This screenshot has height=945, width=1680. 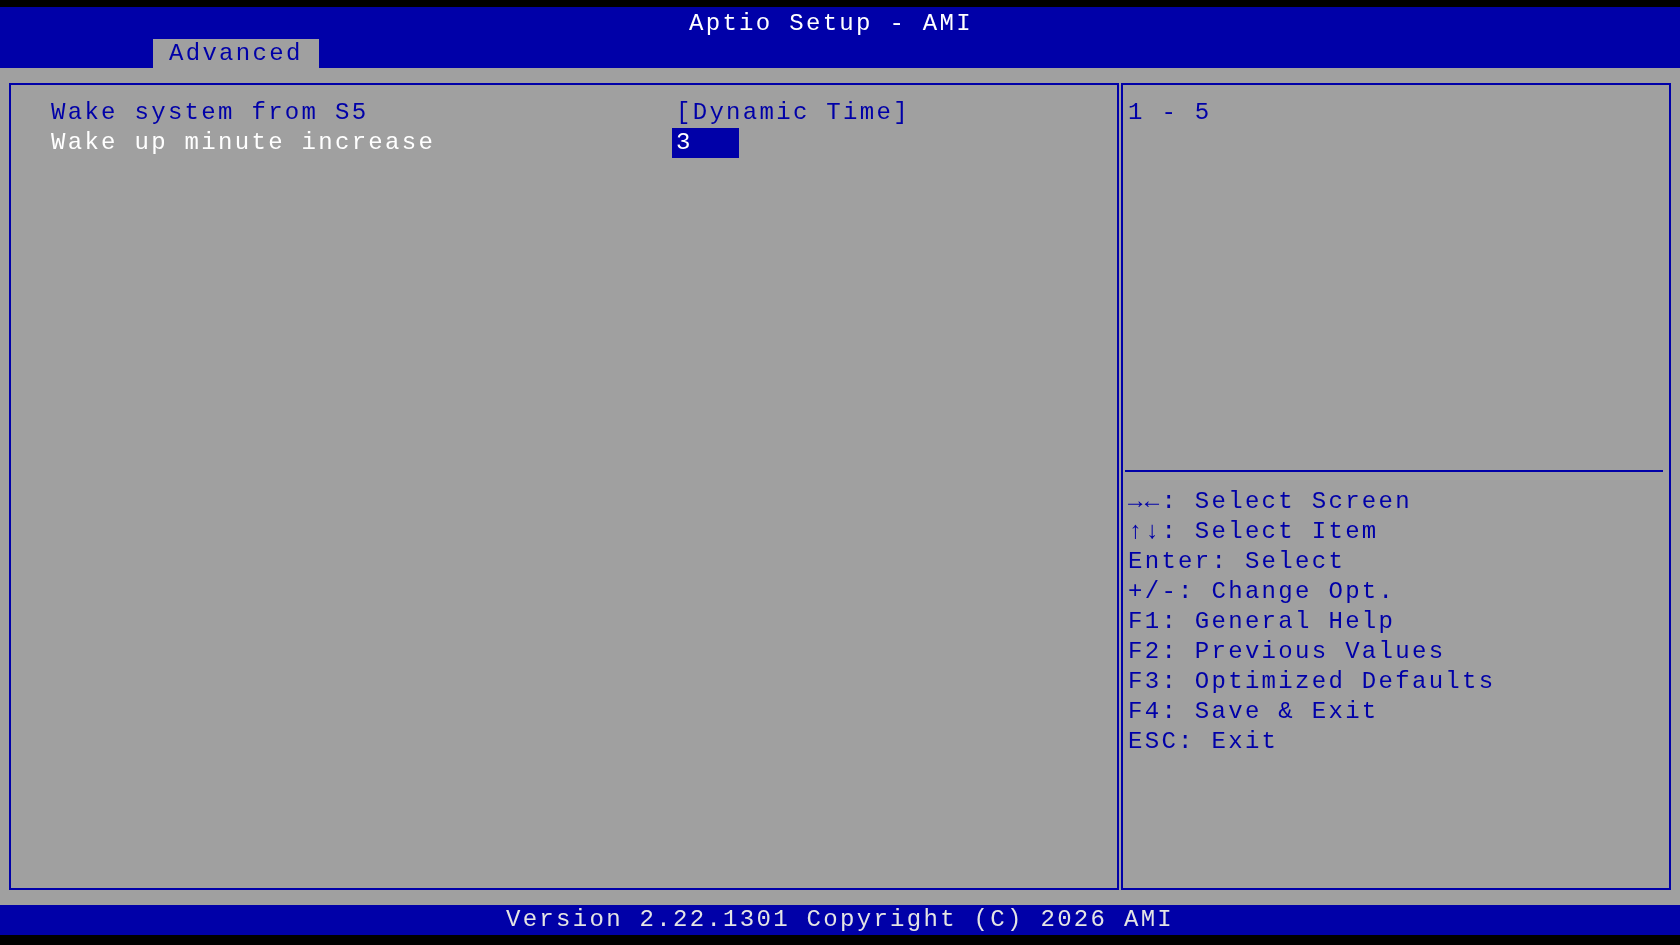 I want to click on key-hint: ↑↓: Select Item, so click(x=1254, y=532).